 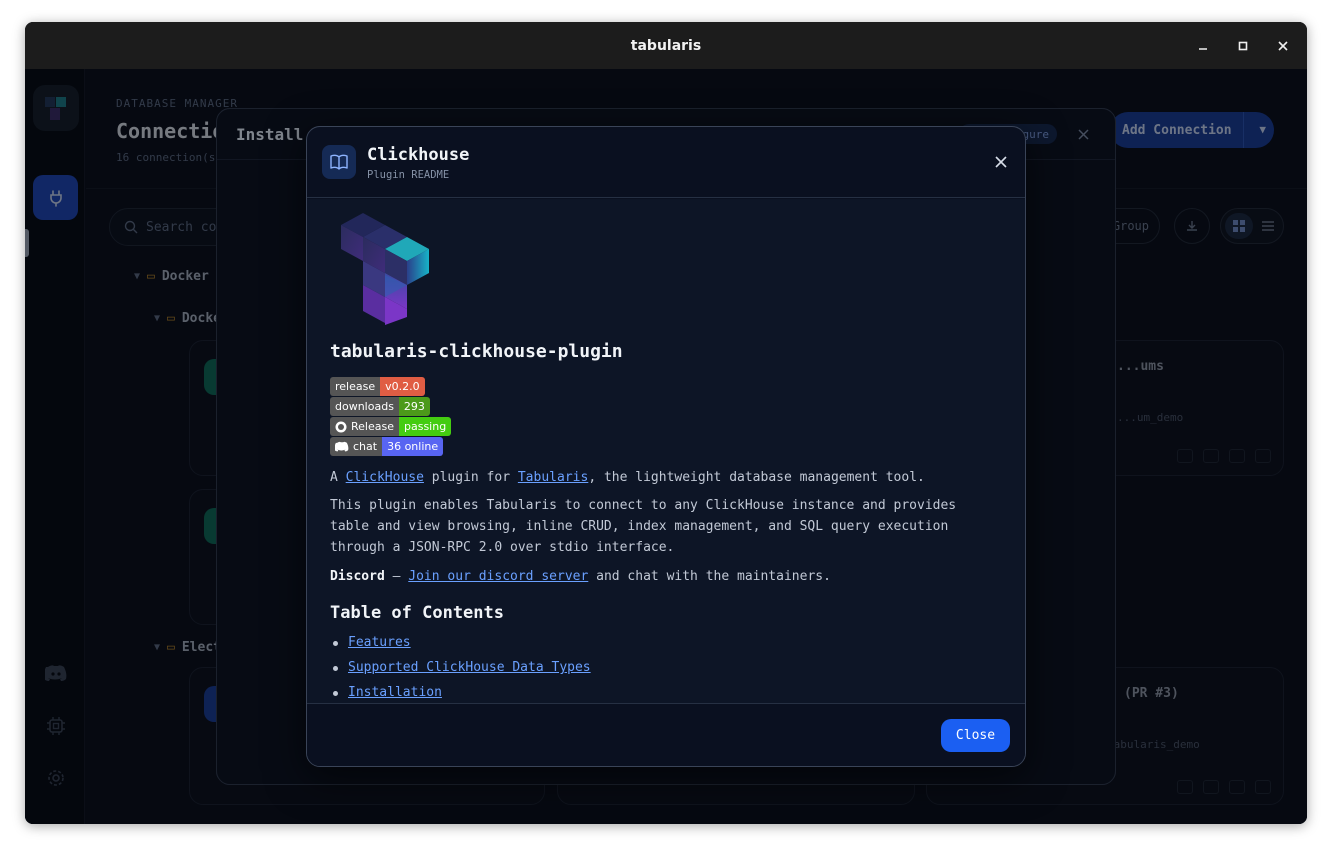 I want to click on badge-label-group: Release, so click(x=364, y=426).